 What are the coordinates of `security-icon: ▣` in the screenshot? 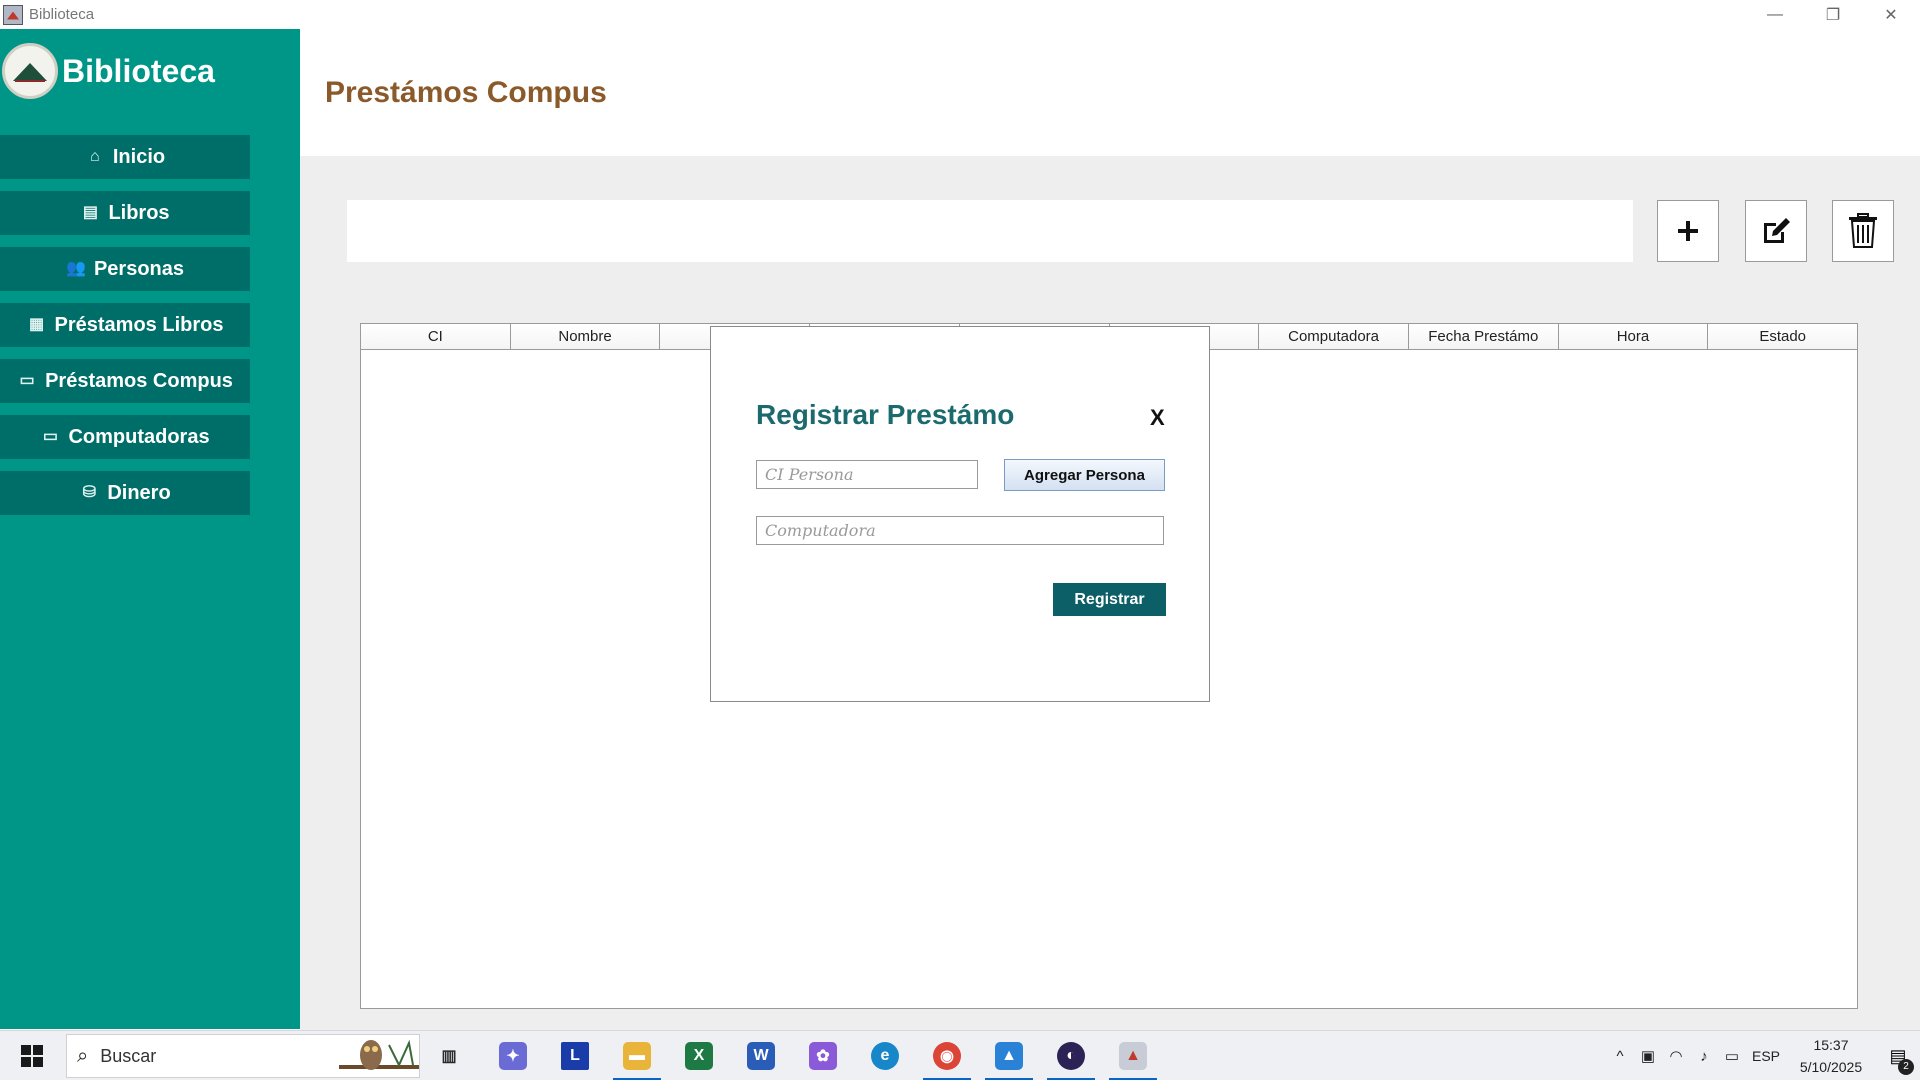 It's located at (1648, 1056).